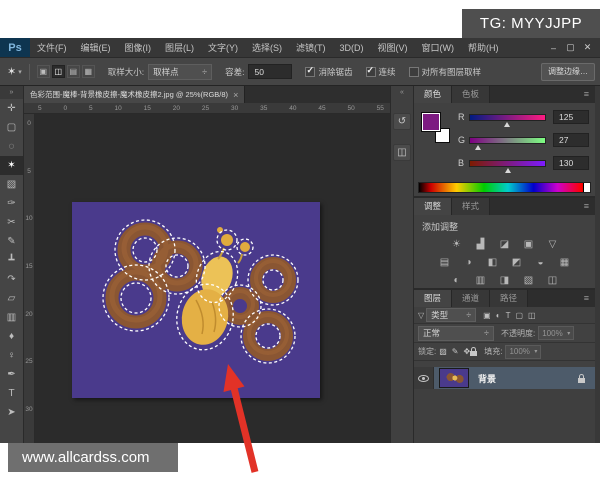 The height and width of the screenshot is (480, 600). Describe the element at coordinates (223, 47) in the screenshot. I see `menu-item: 文字(Y)` at that location.